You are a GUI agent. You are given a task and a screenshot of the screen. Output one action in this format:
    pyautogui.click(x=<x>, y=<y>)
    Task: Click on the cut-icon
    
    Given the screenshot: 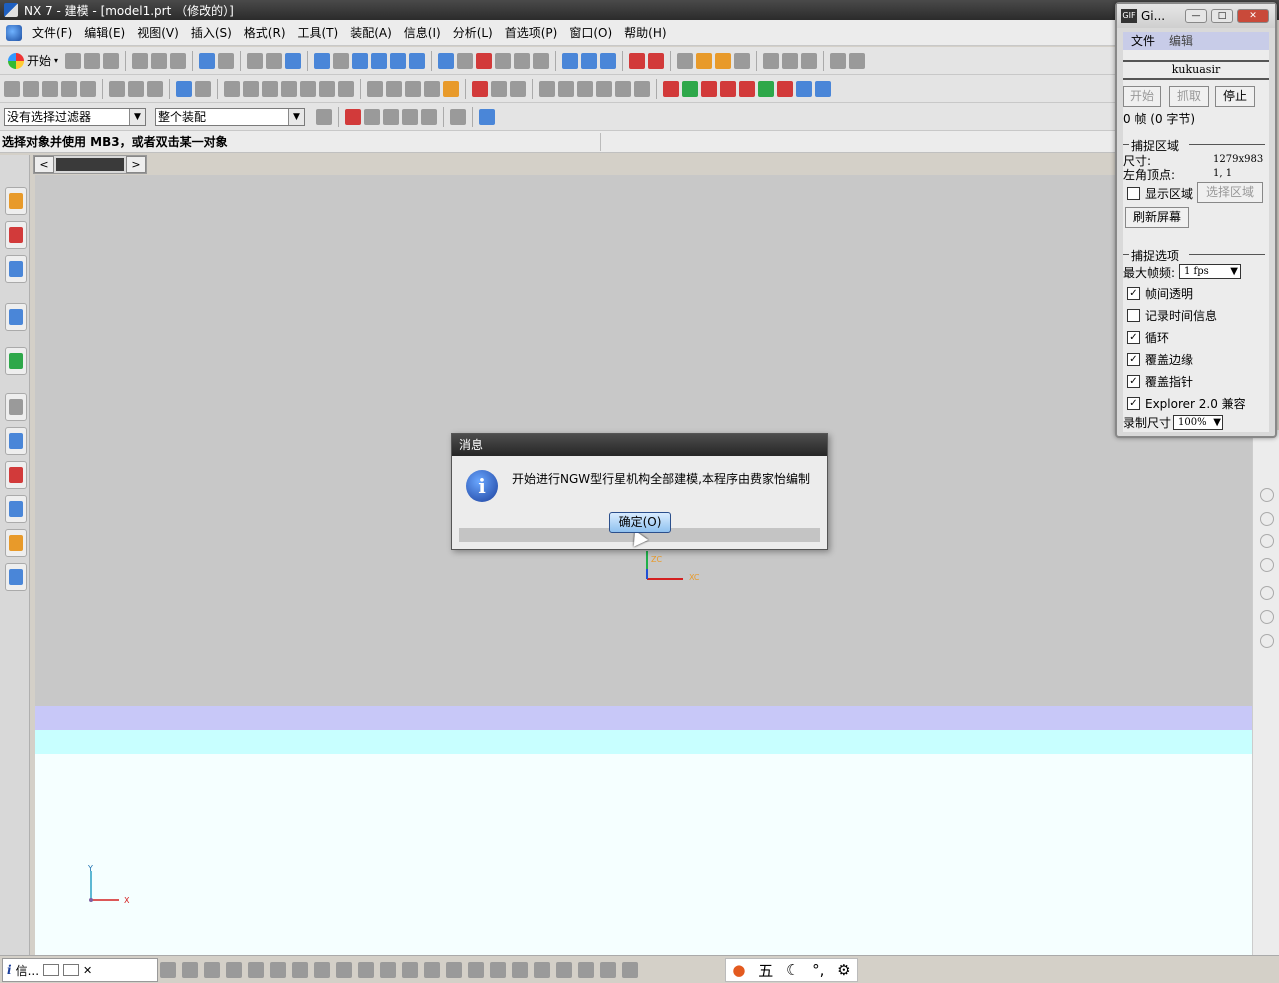 What is the action you would take?
    pyautogui.click(x=140, y=60)
    